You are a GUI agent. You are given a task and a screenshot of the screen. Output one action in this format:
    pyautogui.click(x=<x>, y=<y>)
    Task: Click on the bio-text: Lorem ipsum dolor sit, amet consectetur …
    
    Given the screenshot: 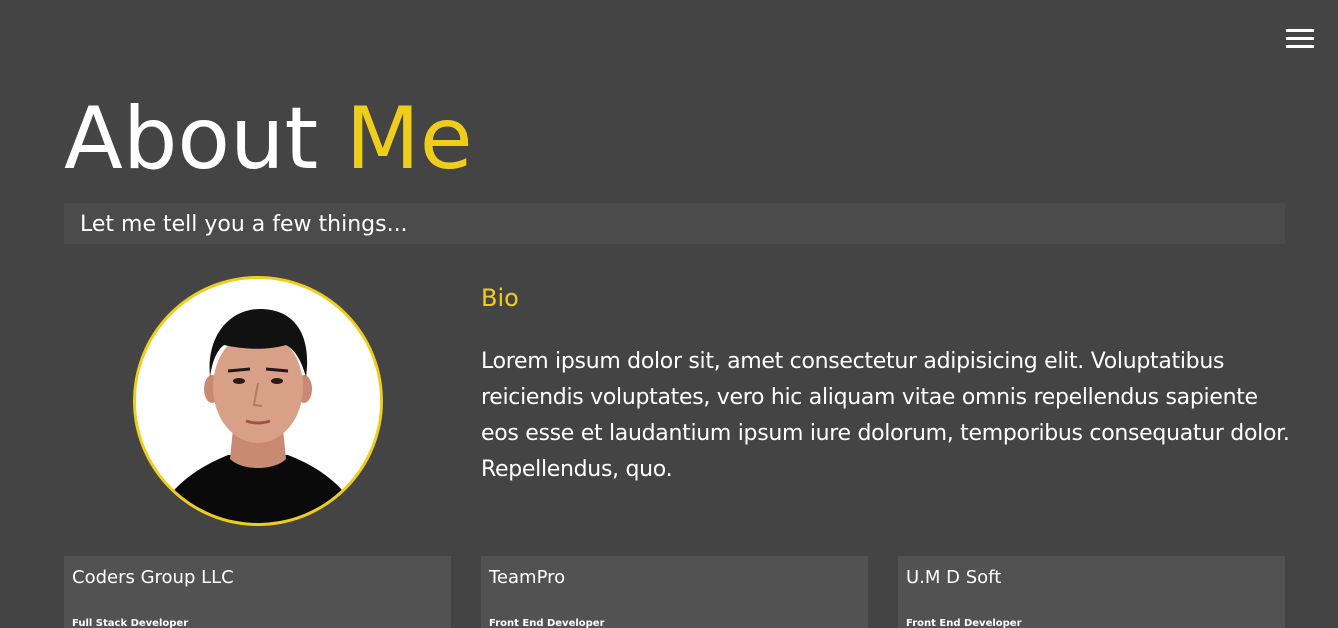 What is the action you would take?
    pyautogui.click(x=885, y=415)
    